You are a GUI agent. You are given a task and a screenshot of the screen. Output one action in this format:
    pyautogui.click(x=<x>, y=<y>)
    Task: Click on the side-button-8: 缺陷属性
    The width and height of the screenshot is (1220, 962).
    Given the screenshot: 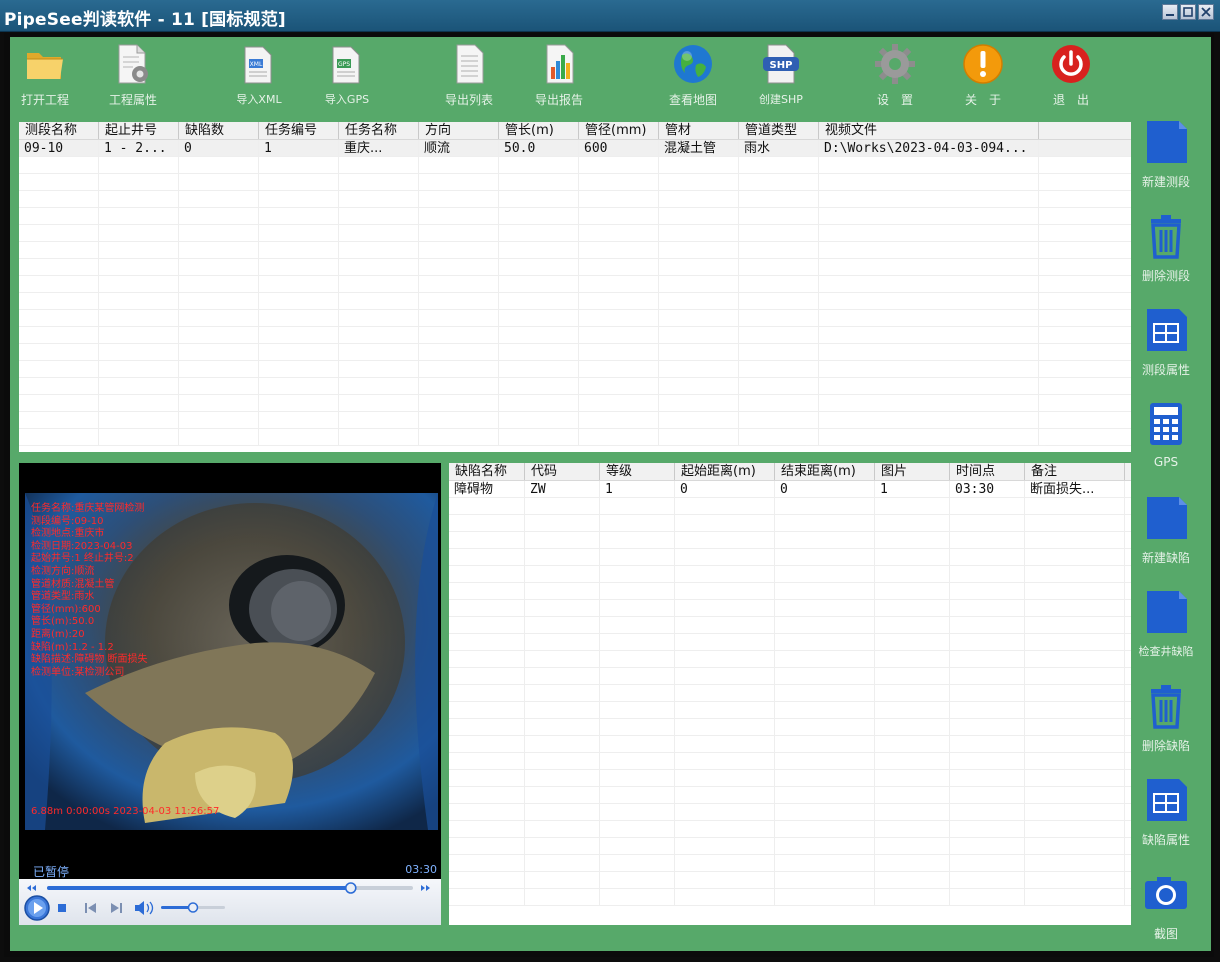 What is the action you would take?
    pyautogui.click(x=1166, y=812)
    